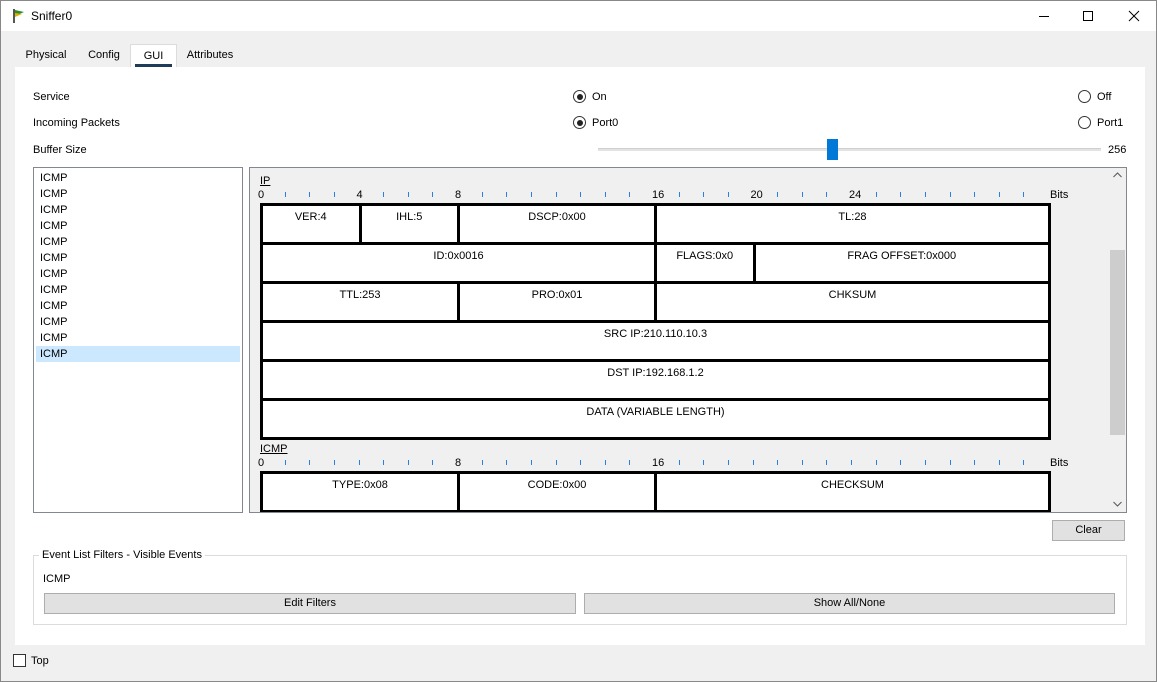 Image resolution: width=1157 pixels, height=682 pixels. I want to click on ip_section-field: FLAGS:0x0, so click(705, 263).